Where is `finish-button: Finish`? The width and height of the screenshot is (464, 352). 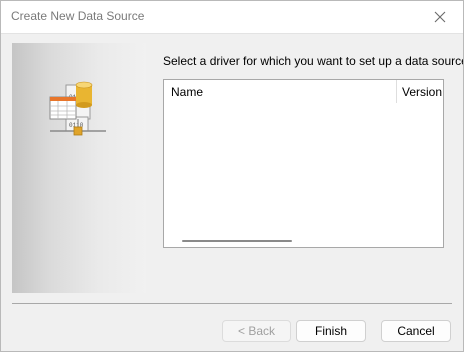
finish-button: Finish is located at coordinates (331, 331).